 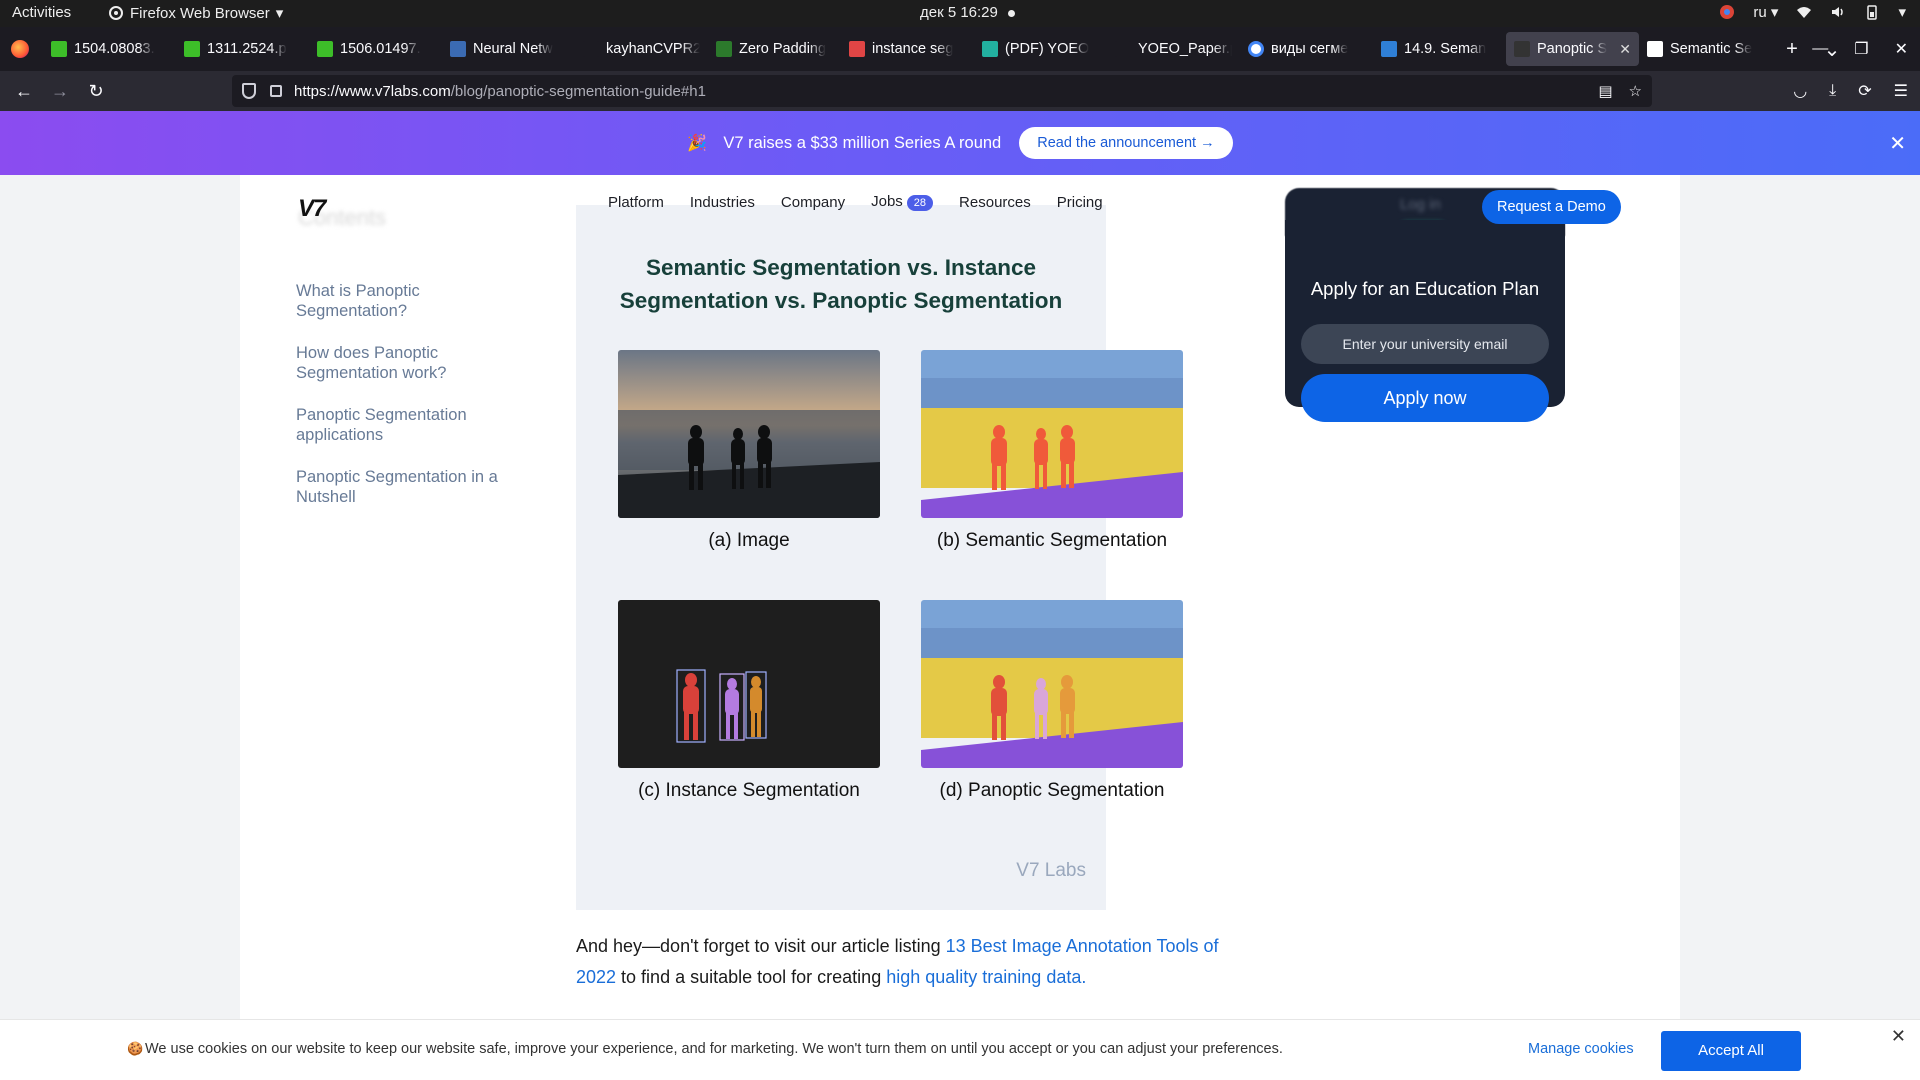 What do you see at coordinates (1902, 12) in the screenshot?
I see `system-menu-chevron-icon: ▾` at bounding box center [1902, 12].